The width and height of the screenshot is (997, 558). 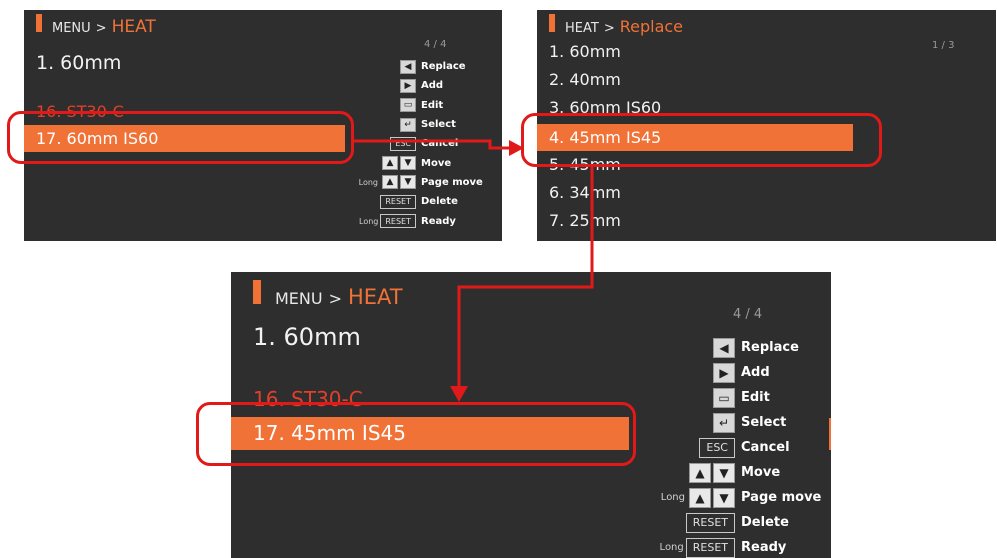 What do you see at coordinates (522, 284) in the screenshot?
I see `arrow-to-result-screen` at bounding box center [522, 284].